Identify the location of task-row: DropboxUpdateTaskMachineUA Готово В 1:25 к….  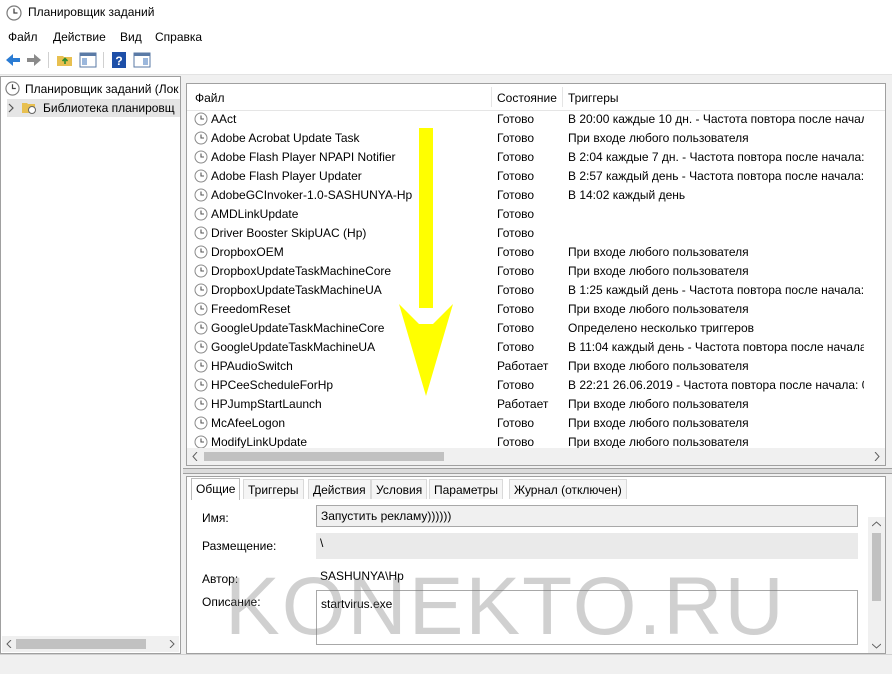
(536, 290).